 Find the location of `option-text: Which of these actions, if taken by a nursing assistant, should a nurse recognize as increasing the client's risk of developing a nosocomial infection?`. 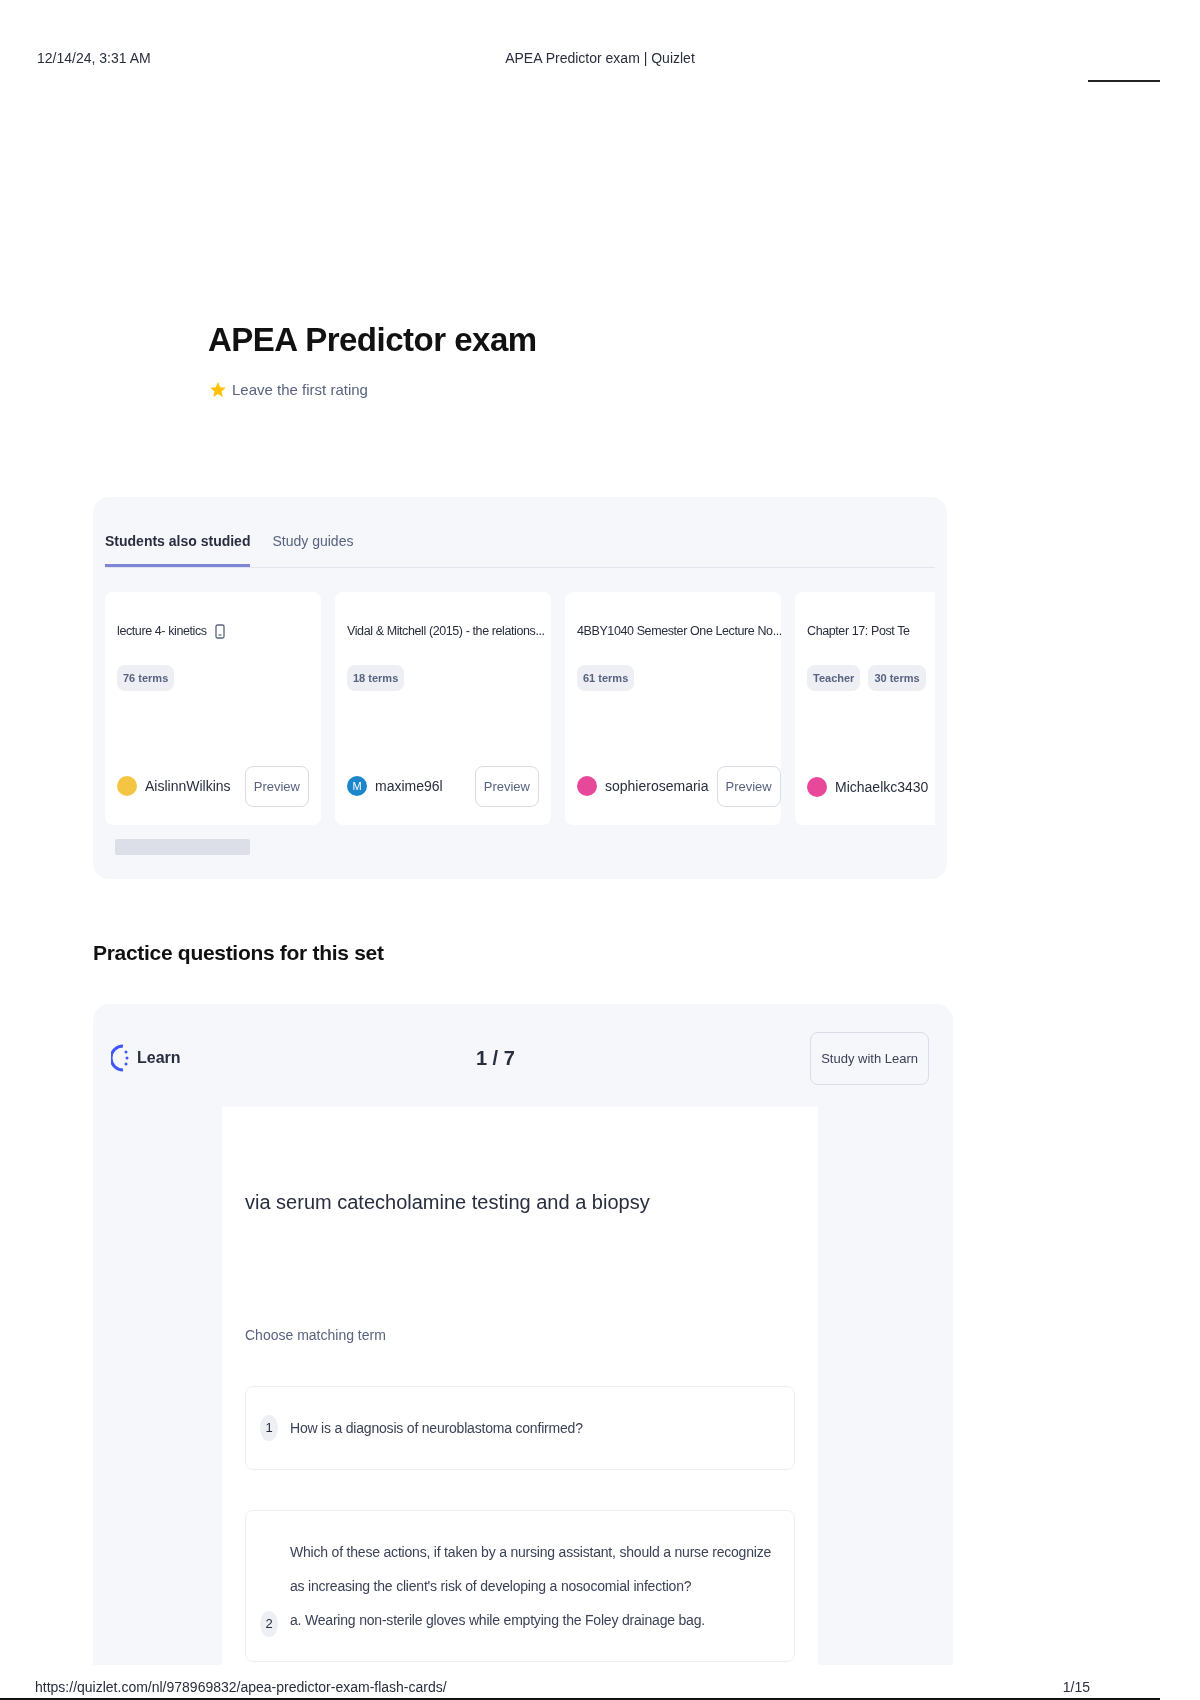

option-text: Which of these actions, if taken by a nursing assistant, should a nurse recognize as increasing the client's risk of developing a nosocomial infection? is located at coordinates (531, 1569).